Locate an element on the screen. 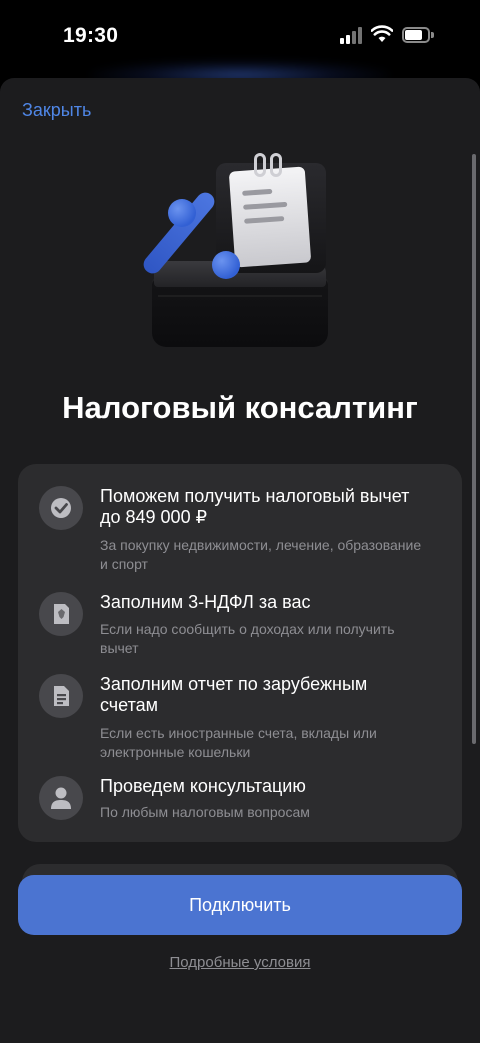  feature-title: Заполним отчет по зарубежным счетам is located at coordinates (234, 694).